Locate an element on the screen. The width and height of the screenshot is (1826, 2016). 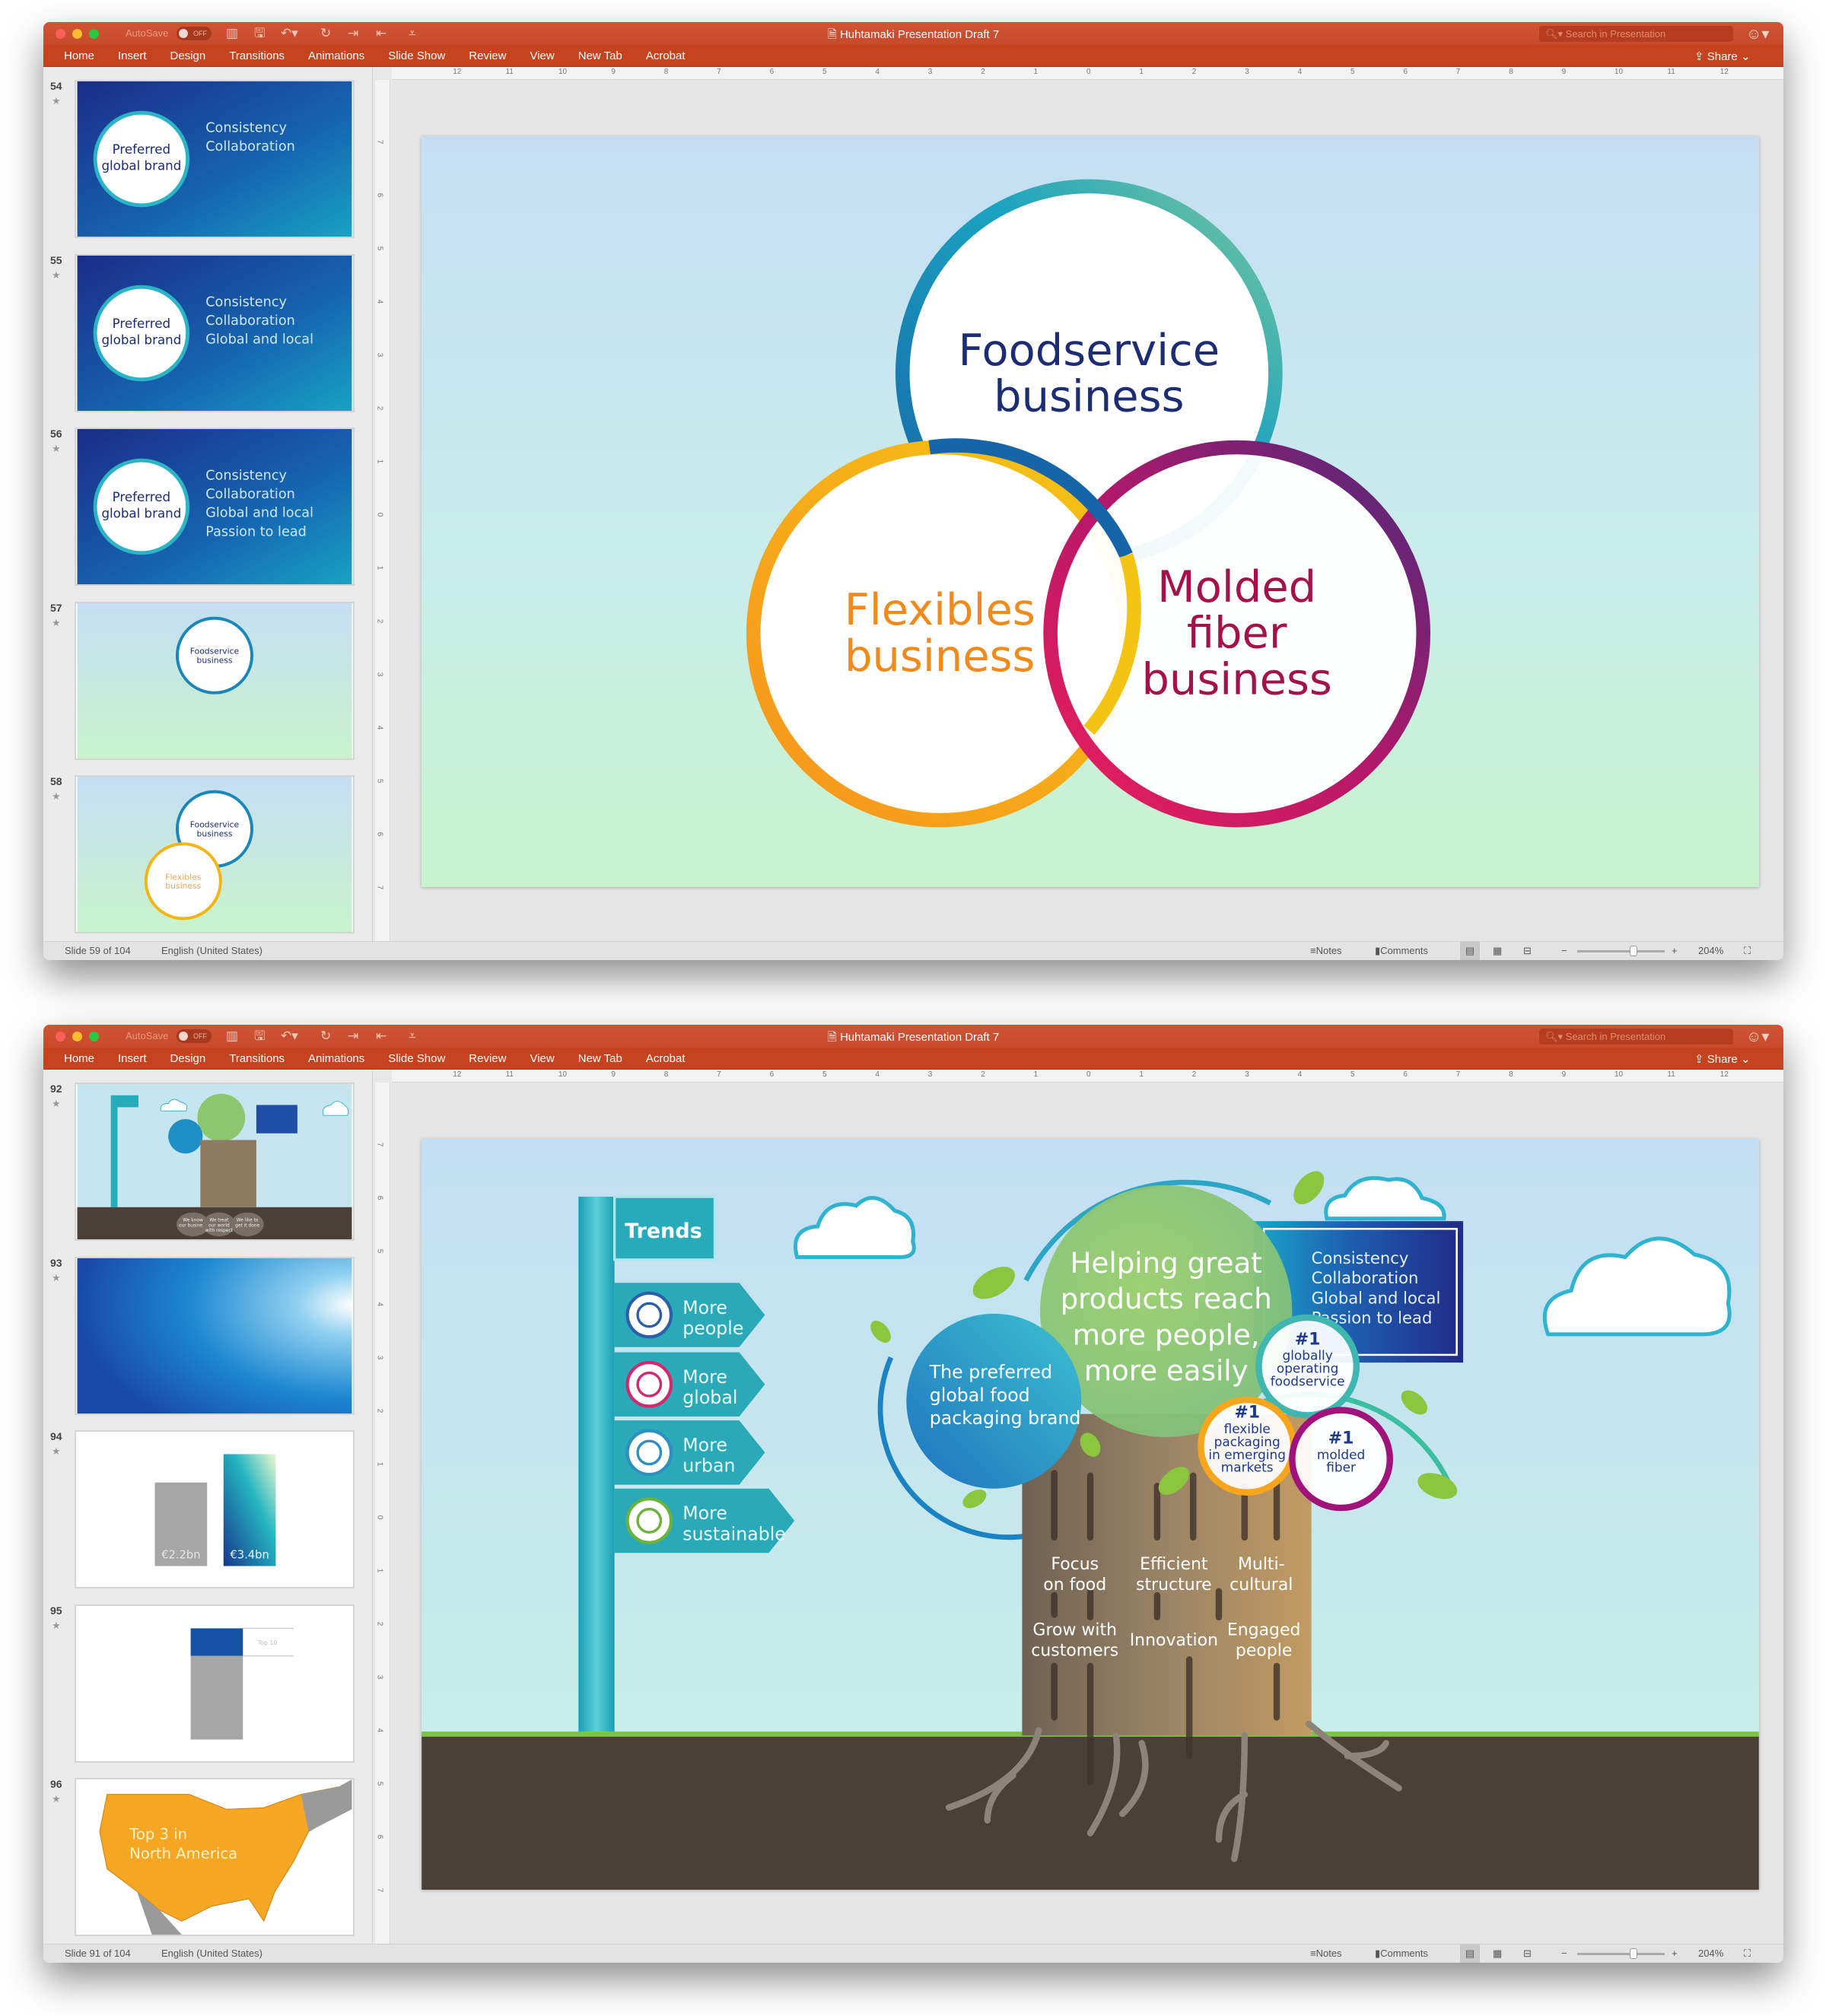
ruler-label: 2 is located at coordinates (379, 1410).